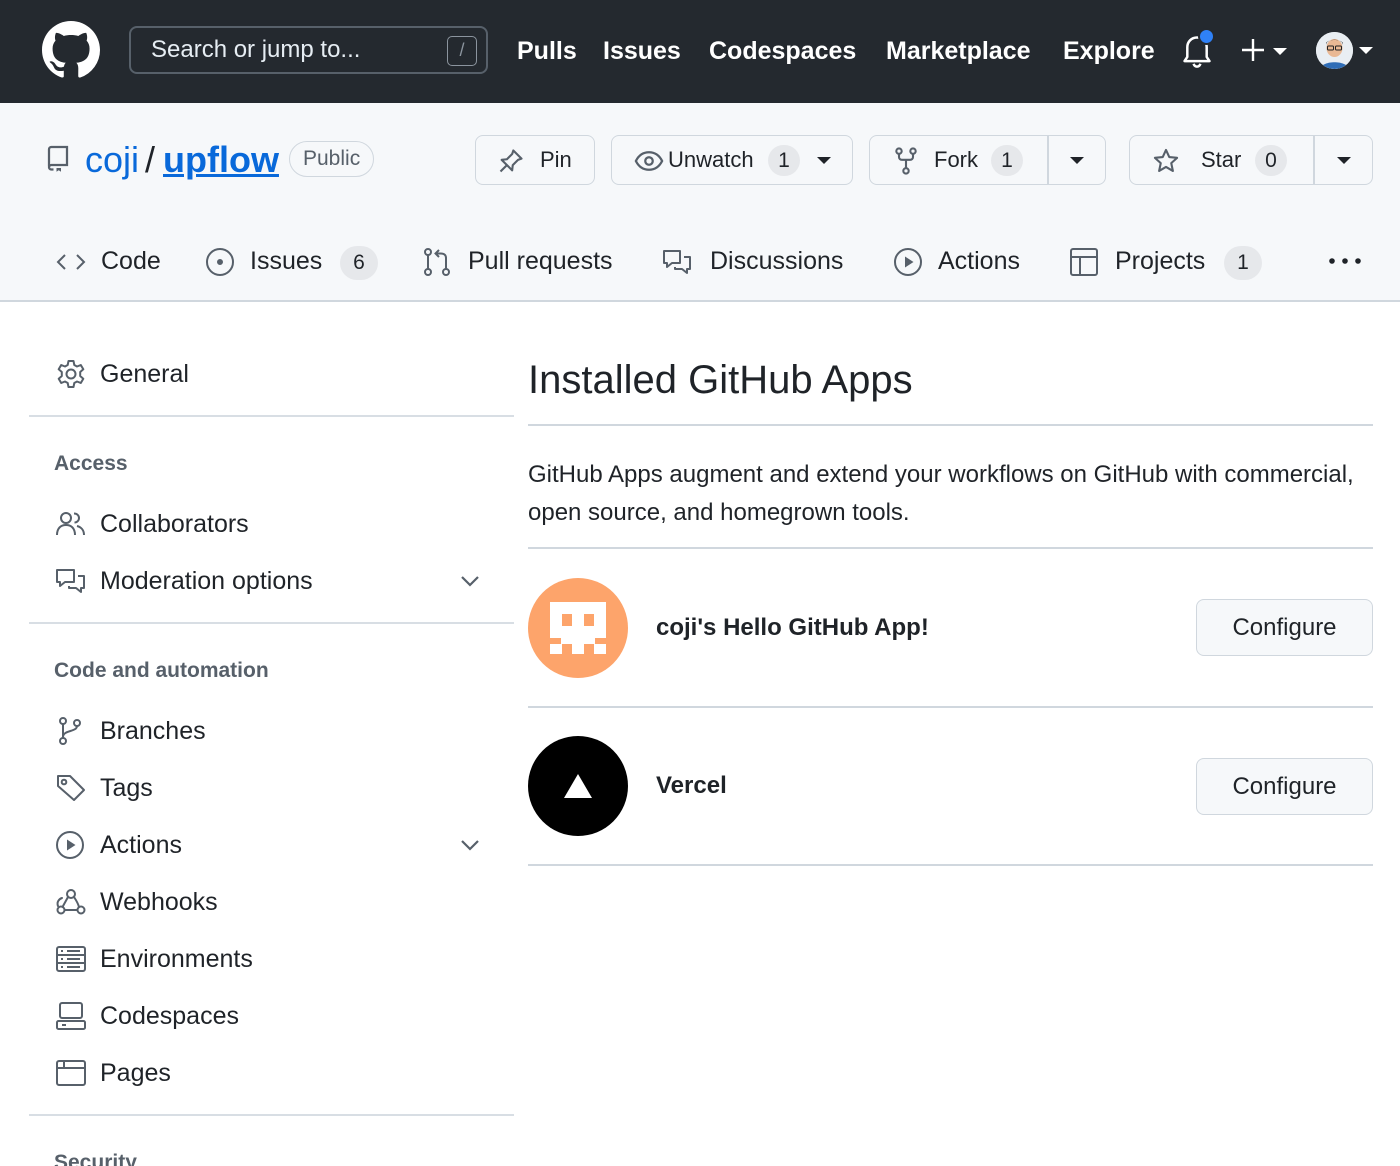 The image size is (1400, 1166). I want to click on fork-dropdown-caret-icon, so click(1077, 161).